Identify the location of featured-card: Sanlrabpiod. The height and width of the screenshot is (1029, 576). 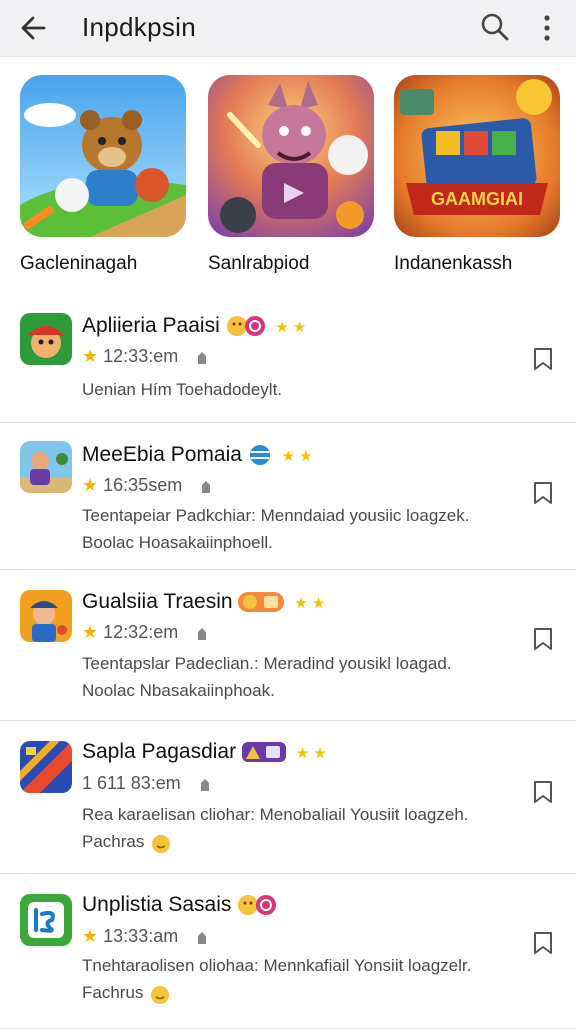
(291, 175).